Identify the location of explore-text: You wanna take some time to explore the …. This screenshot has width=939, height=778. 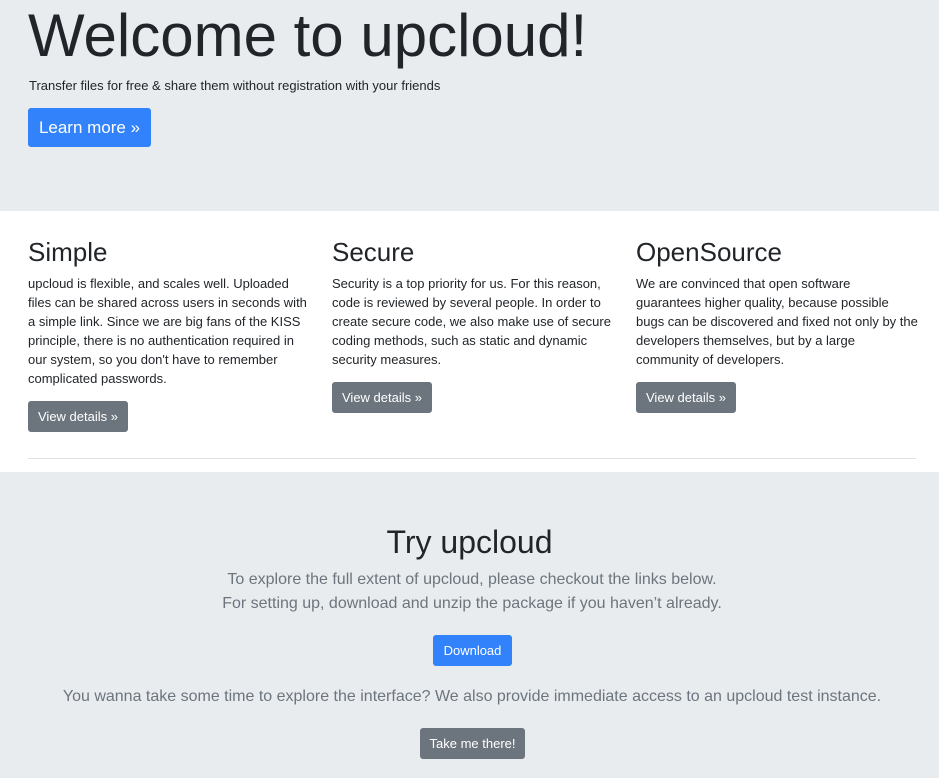
(472, 696).